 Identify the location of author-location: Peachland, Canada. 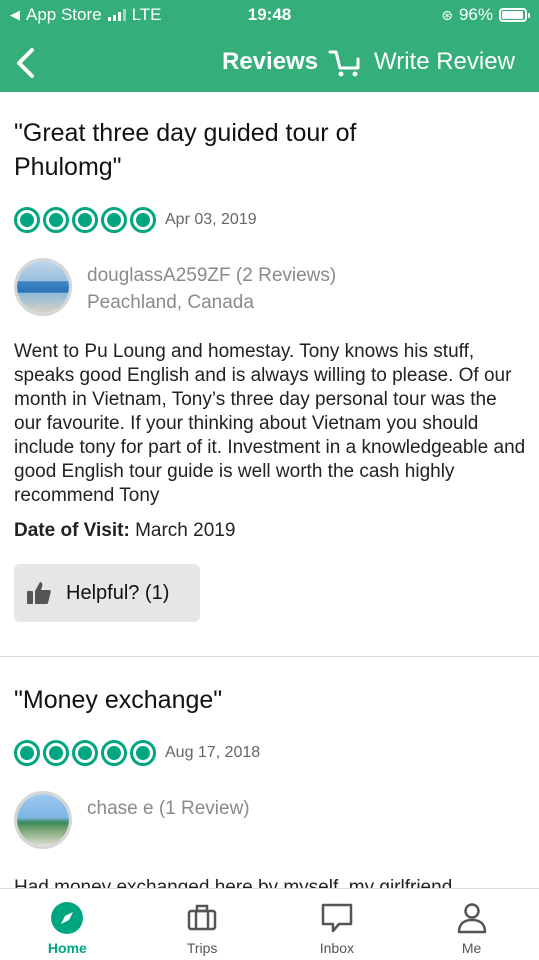
(170, 302).